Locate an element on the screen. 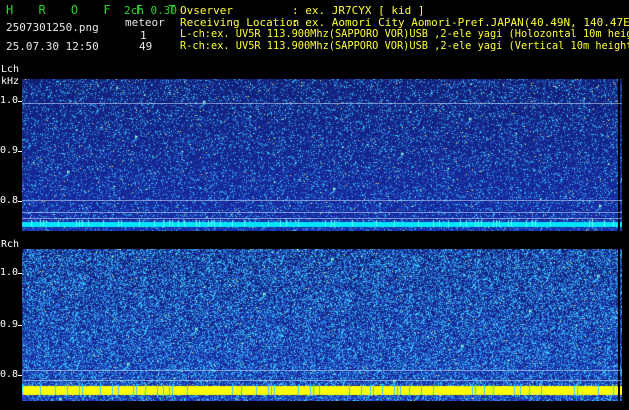 This screenshot has height=410, width=629. lch-freq-tick: 1.0 is located at coordinates (9, 100).